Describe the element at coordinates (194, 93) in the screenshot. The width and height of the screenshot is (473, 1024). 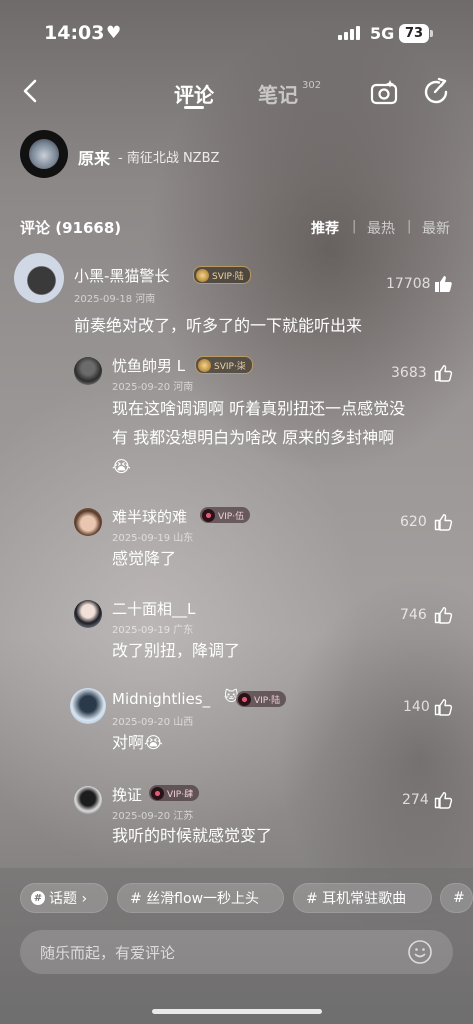
I see `tab-comments: 评论` at that location.